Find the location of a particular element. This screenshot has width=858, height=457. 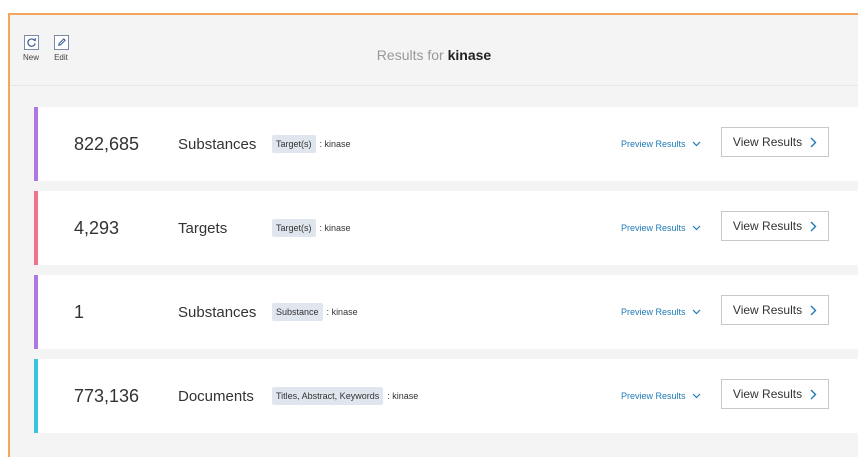

result-type: Documents is located at coordinates (216, 396).